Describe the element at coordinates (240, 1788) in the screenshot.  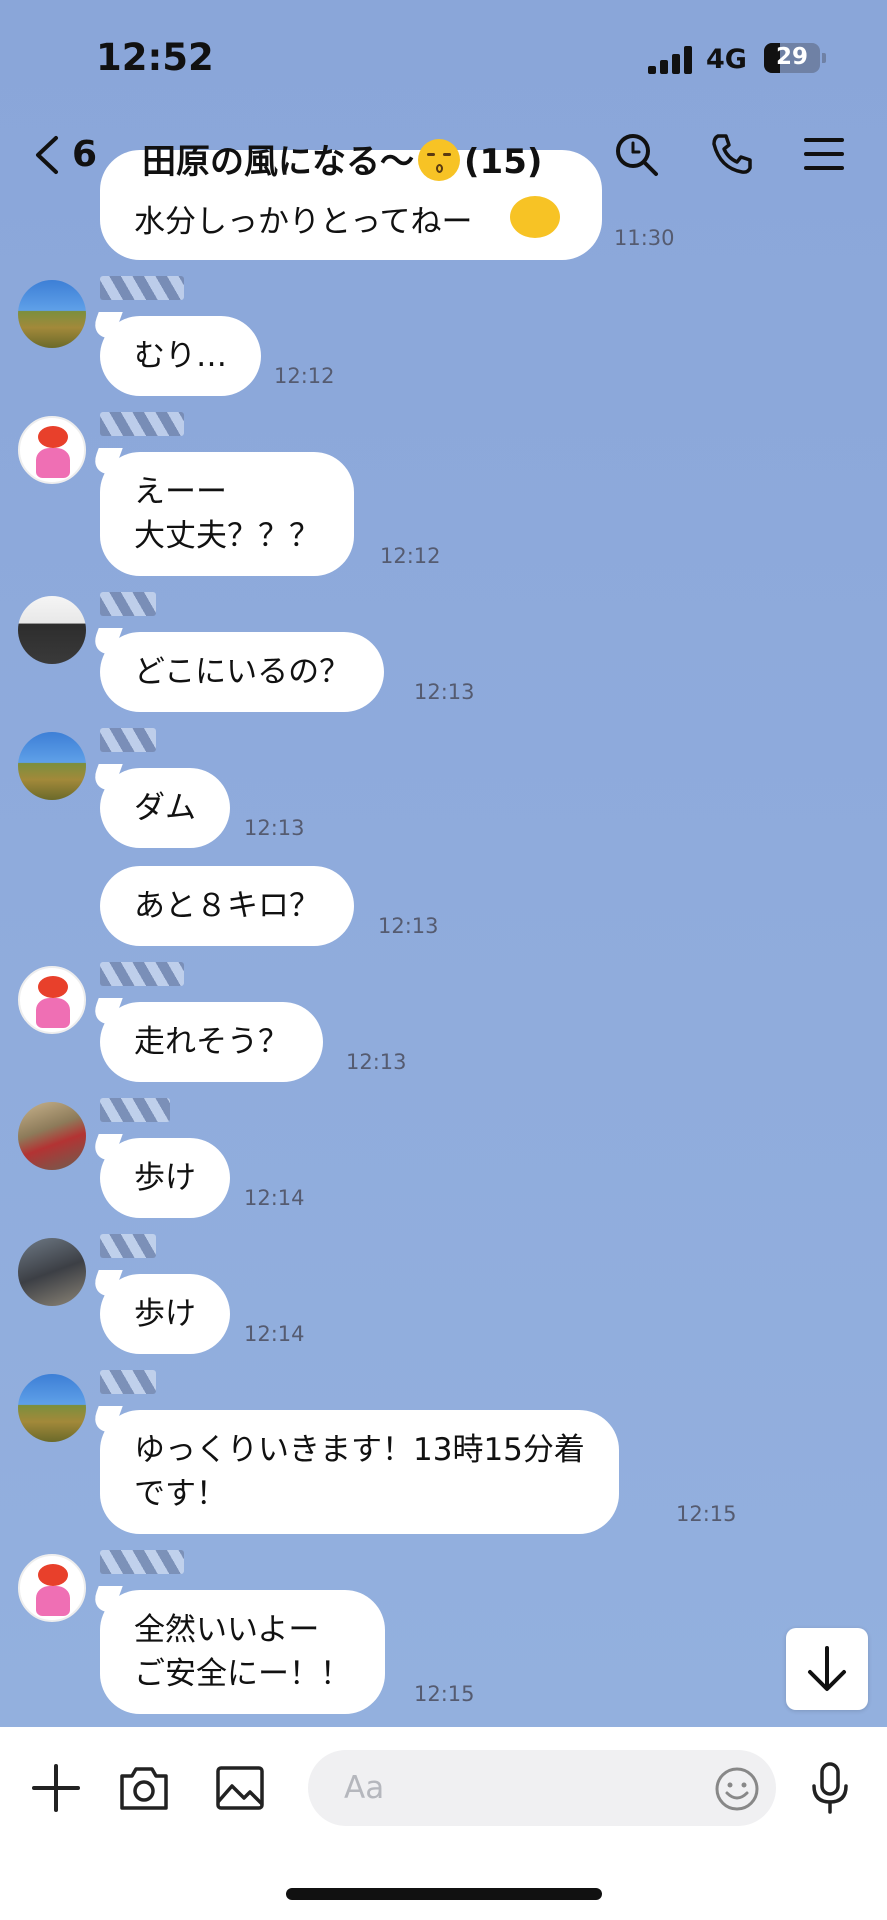
I see `image-icon` at that location.